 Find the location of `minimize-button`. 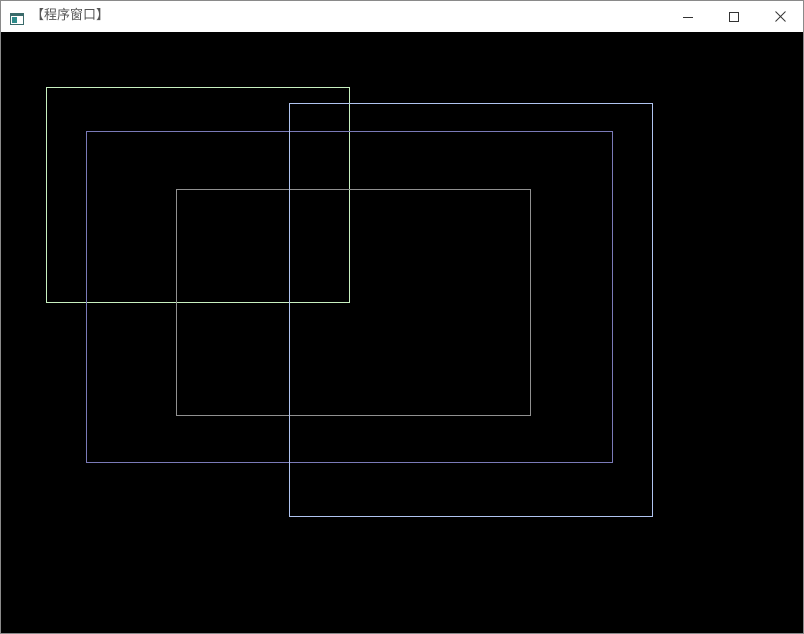

minimize-button is located at coordinates (688, 16).